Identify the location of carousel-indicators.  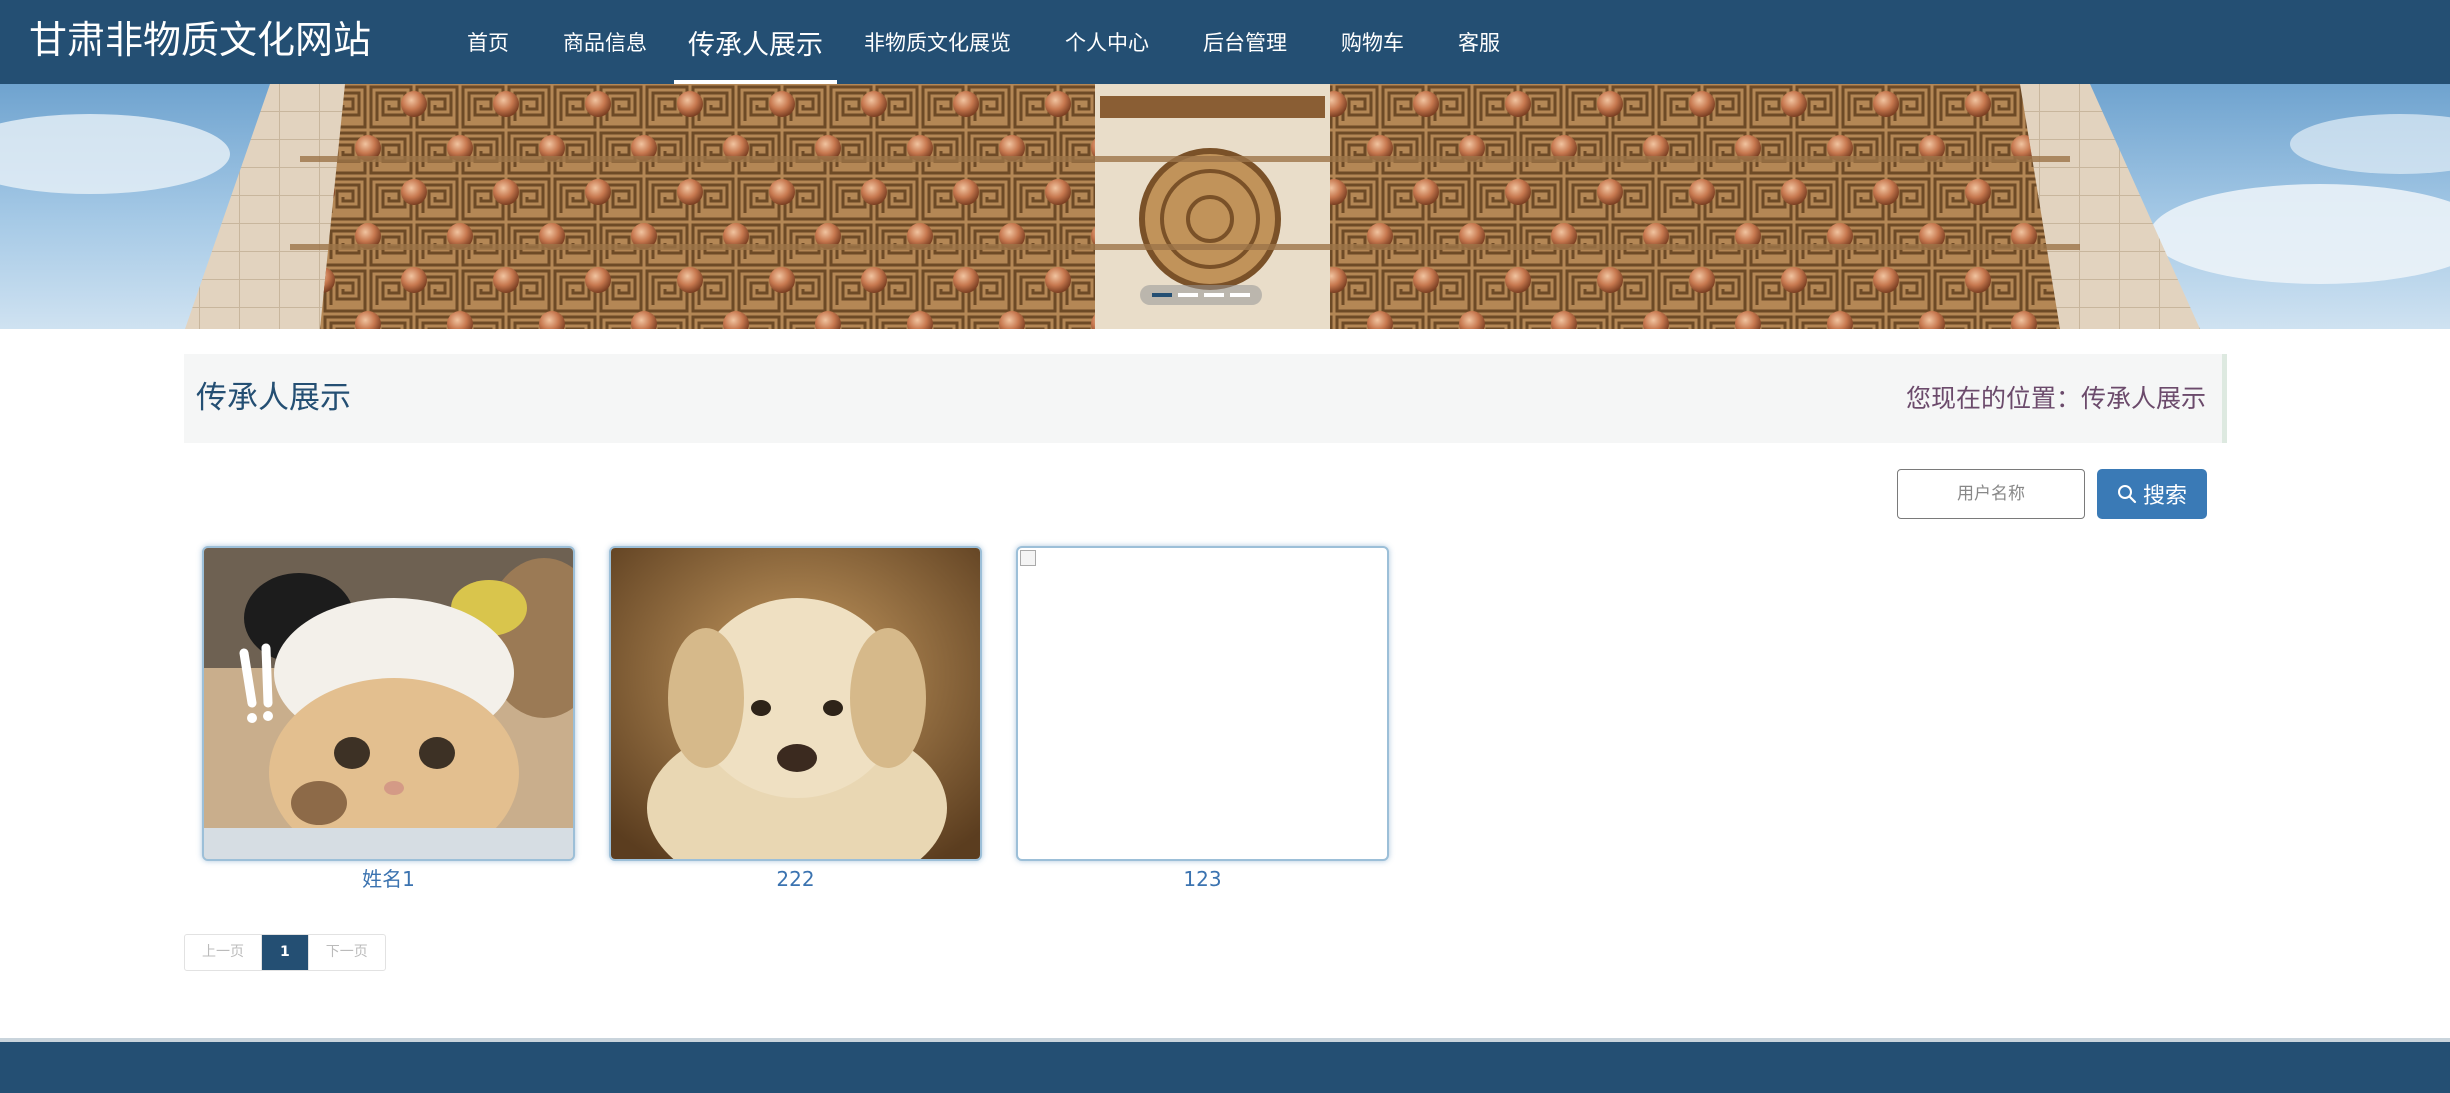
(1201, 295).